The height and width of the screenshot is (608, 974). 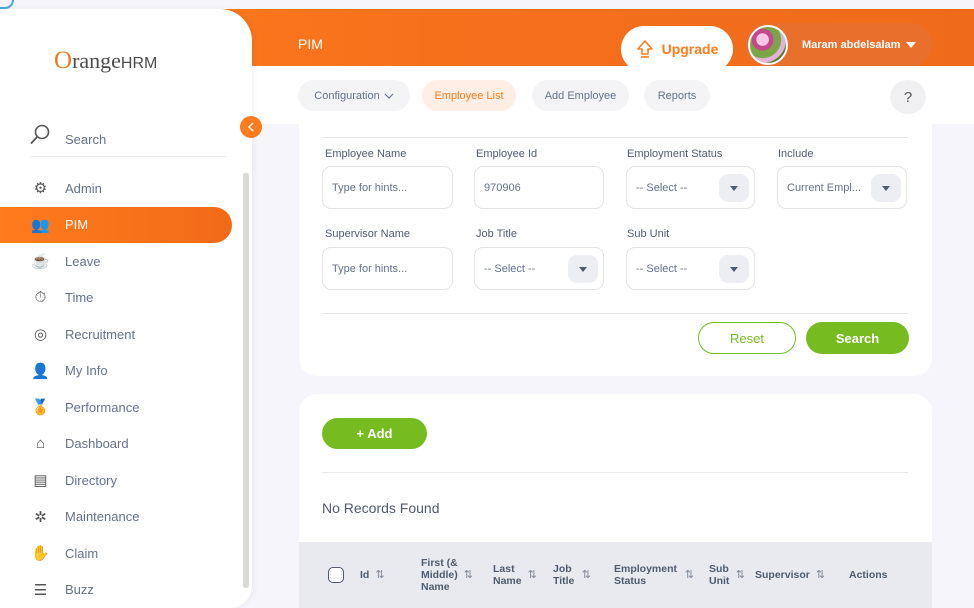 I want to click on tab-reports-label: Reports, so click(x=677, y=95).